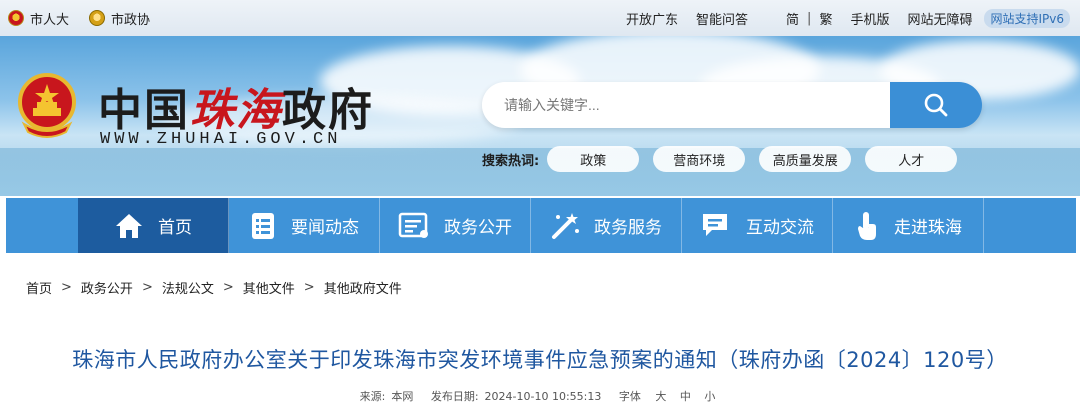 The image size is (1080, 420). What do you see at coordinates (660, 396) in the screenshot?
I see `font-size-large: 大` at bounding box center [660, 396].